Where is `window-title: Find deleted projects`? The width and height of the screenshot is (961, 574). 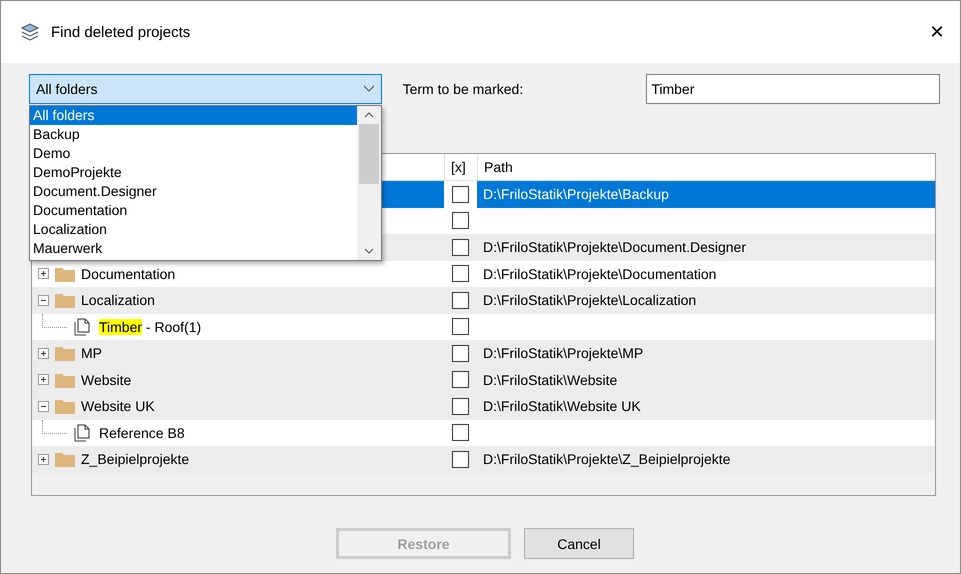 window-title: Find deleted projects is located at coordinates (121, 32).